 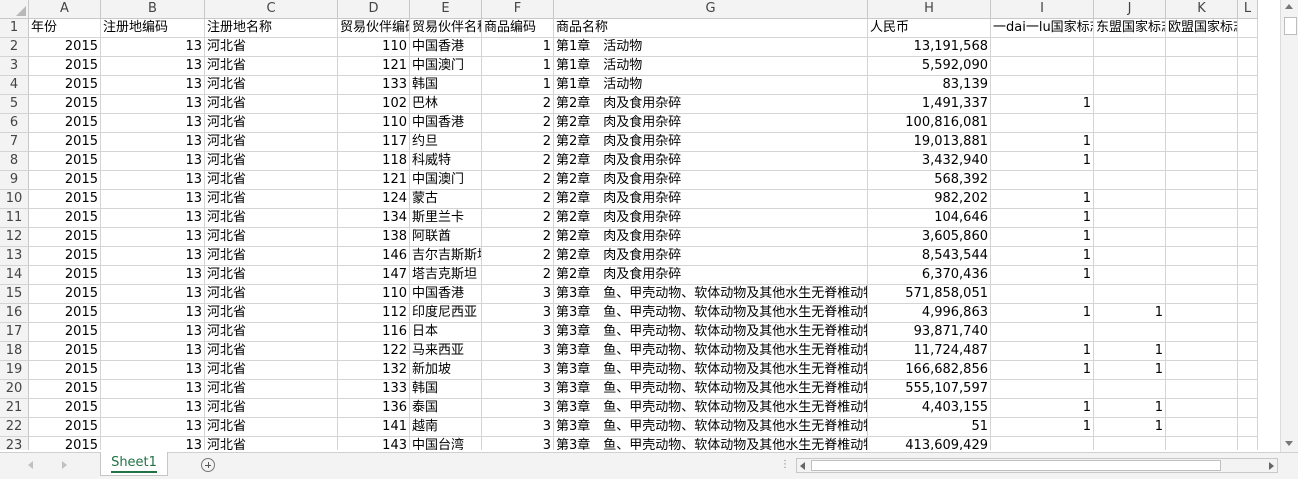 I want to click on cell-a17: 2015, so click(x=65, y=332).